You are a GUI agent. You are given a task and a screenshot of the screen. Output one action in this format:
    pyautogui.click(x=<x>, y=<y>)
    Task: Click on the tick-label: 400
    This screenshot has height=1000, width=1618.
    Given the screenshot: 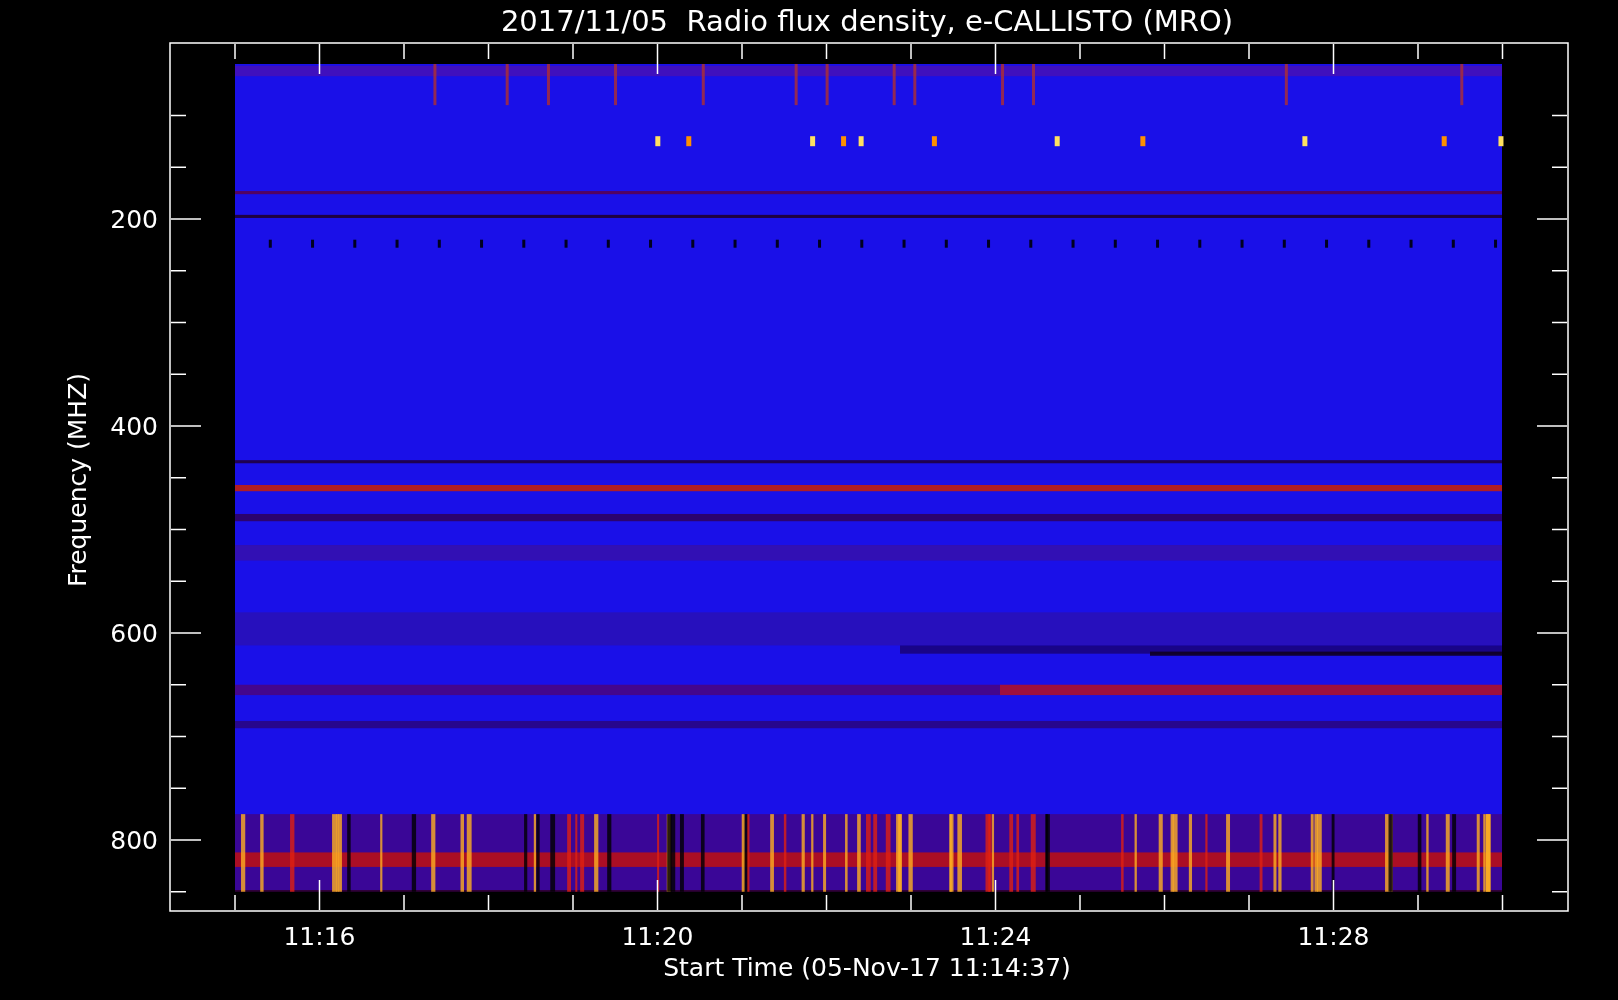 What is the action you would take?
    pyautogui.click(x=134, y=426)
    